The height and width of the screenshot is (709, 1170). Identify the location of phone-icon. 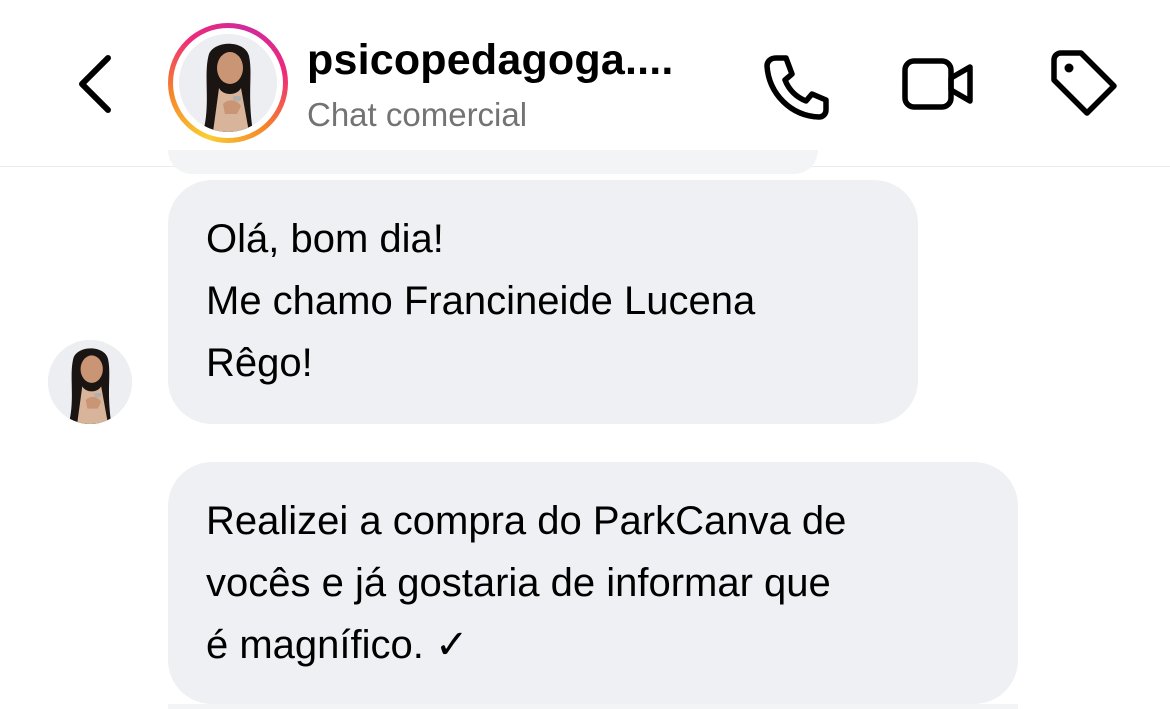
(796, 87).